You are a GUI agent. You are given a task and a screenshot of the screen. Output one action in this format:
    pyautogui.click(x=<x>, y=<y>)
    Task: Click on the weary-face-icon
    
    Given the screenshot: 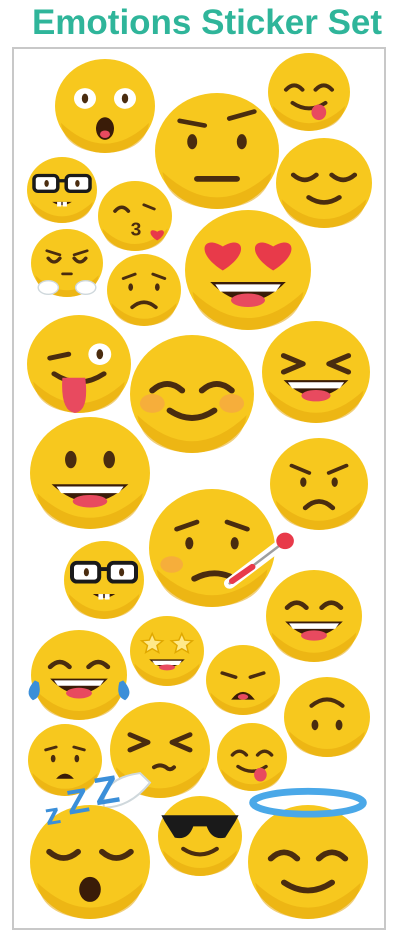 What is the action you would take?
    pyautogui.click(x=243, y=680)
    